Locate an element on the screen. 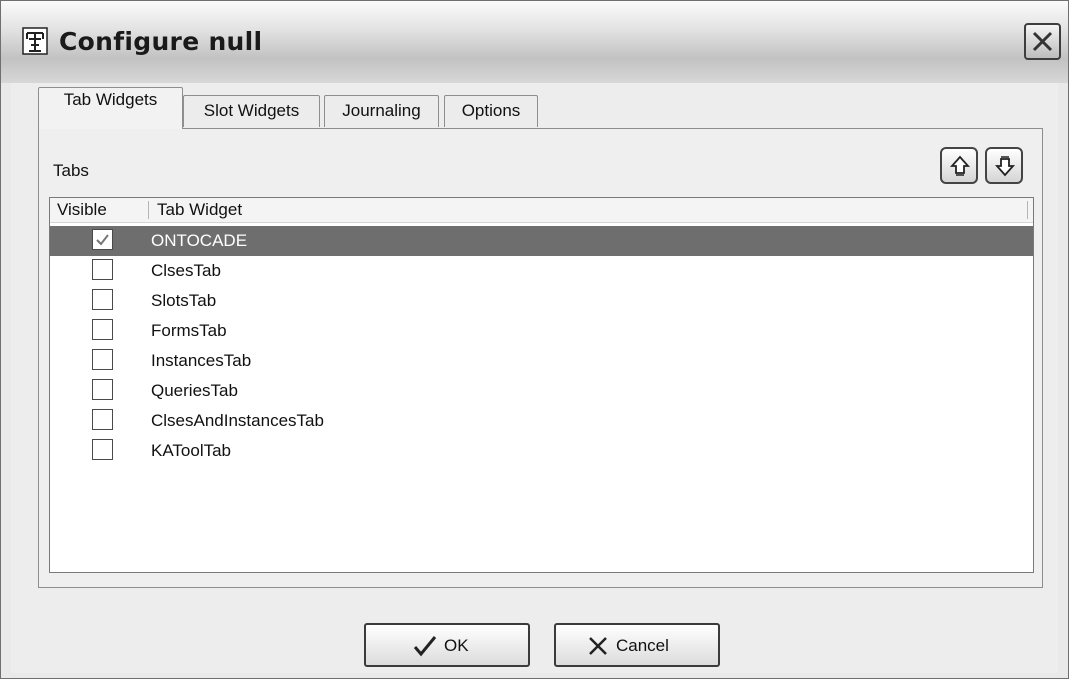 The height and width of the screenshot is (679, 1069). section-label: Tabs is located at coordinates (71, 170).